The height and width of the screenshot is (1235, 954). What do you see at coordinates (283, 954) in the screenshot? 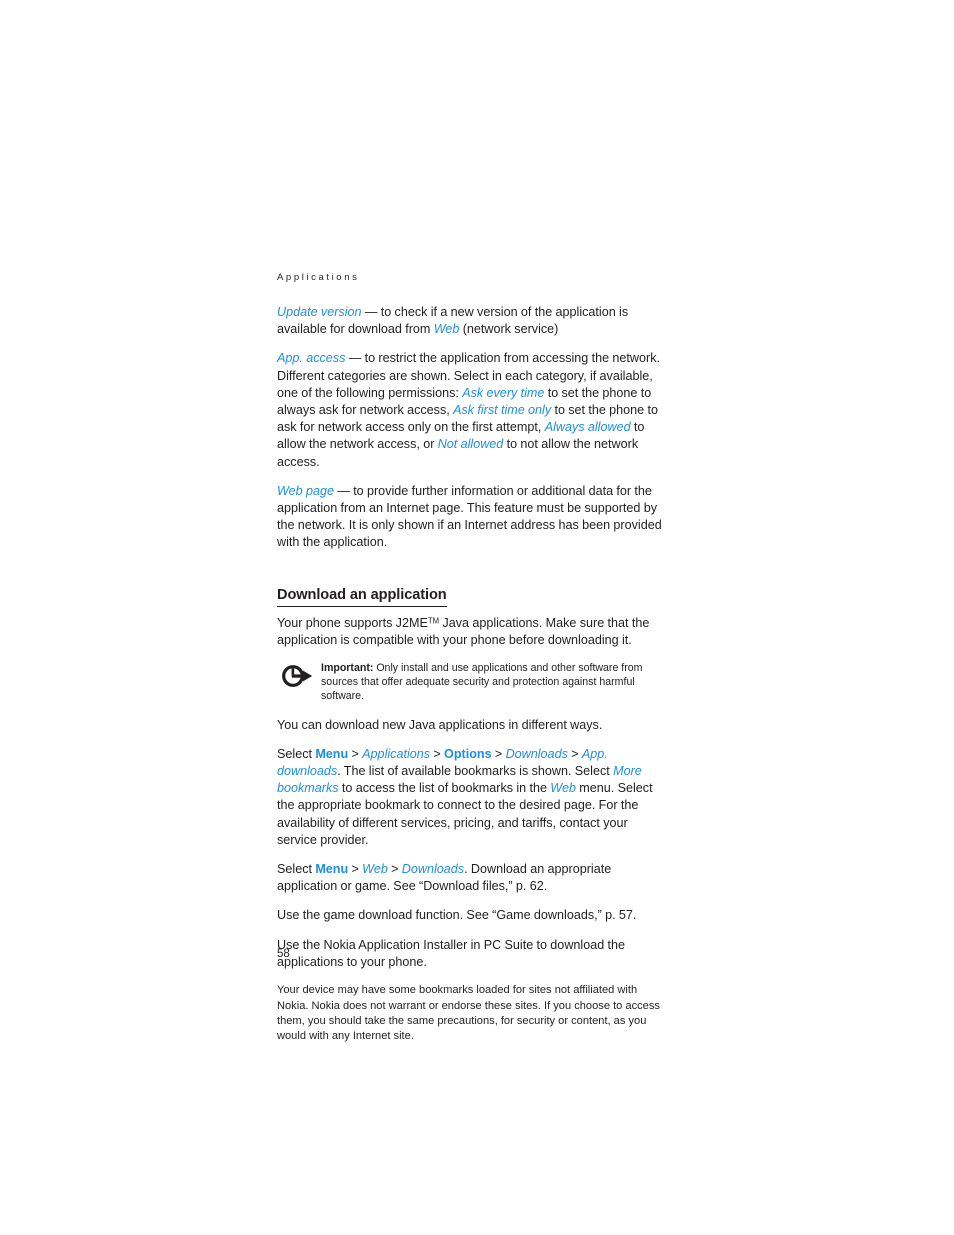
I see `page-number: 58` at bounding box center [283, 954].